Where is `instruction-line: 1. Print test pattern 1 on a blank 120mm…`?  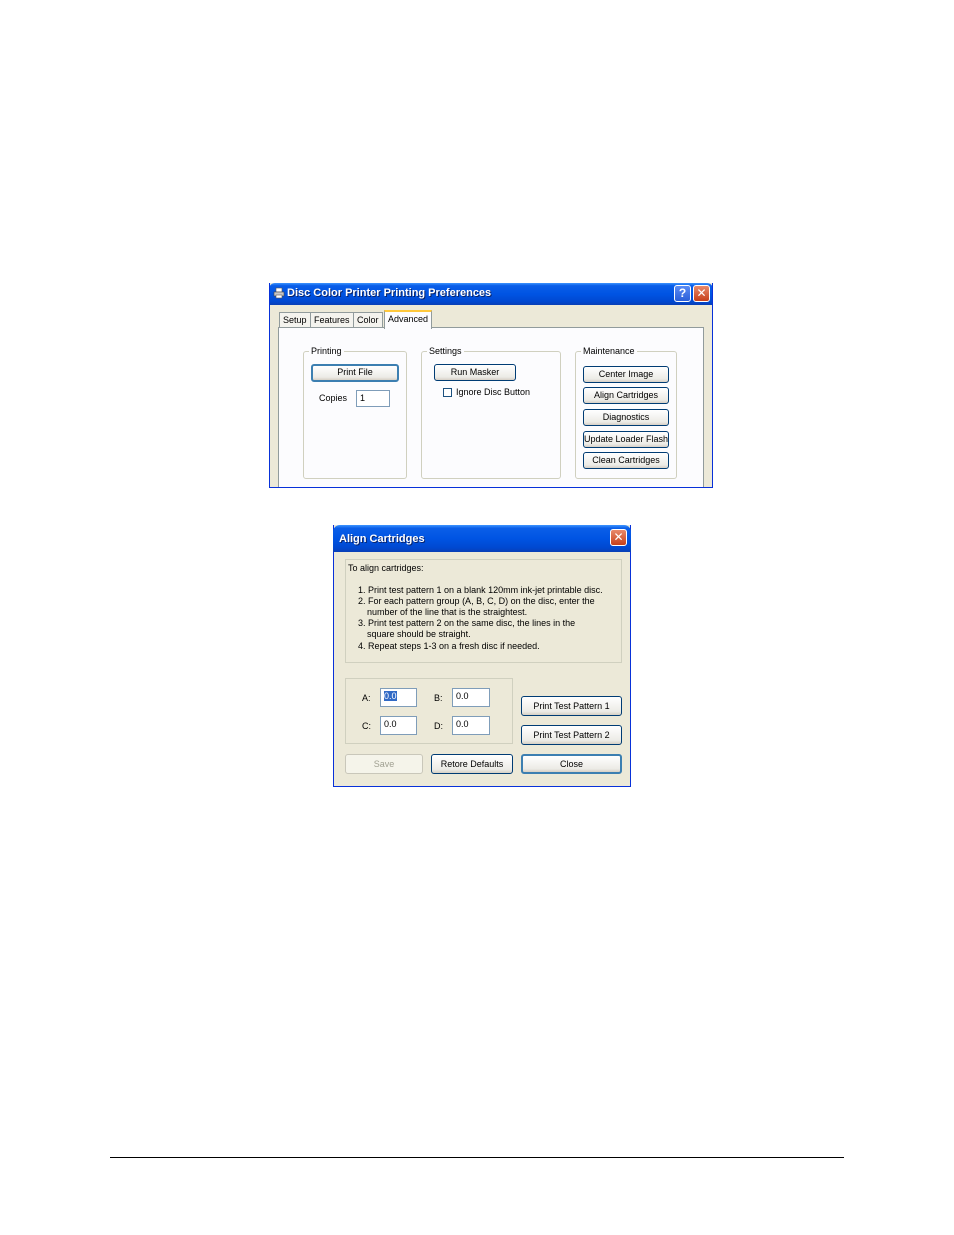 instruction-line: 1. Print test pattern 1 on a blank 120mm… is located at coordinates (480, 590).